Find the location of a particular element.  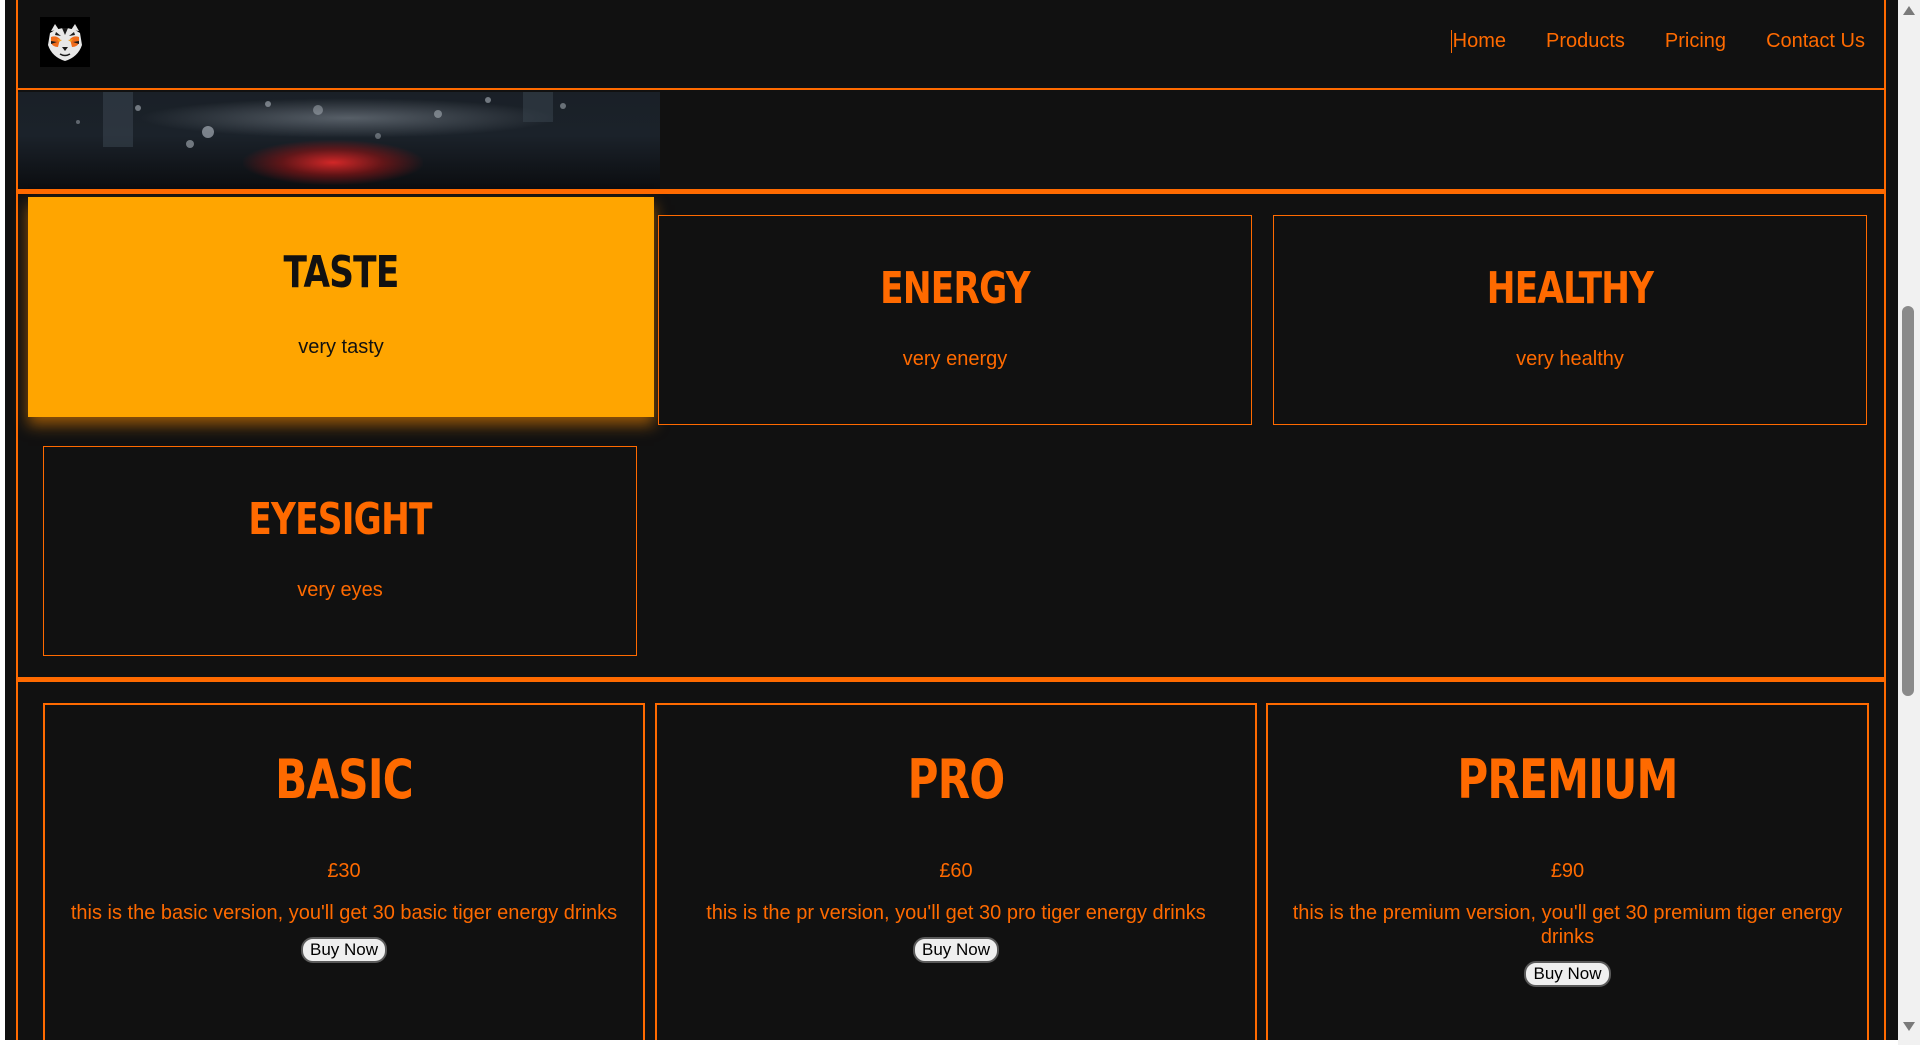

plan-price: £30 is located at coordinates (344, 871).